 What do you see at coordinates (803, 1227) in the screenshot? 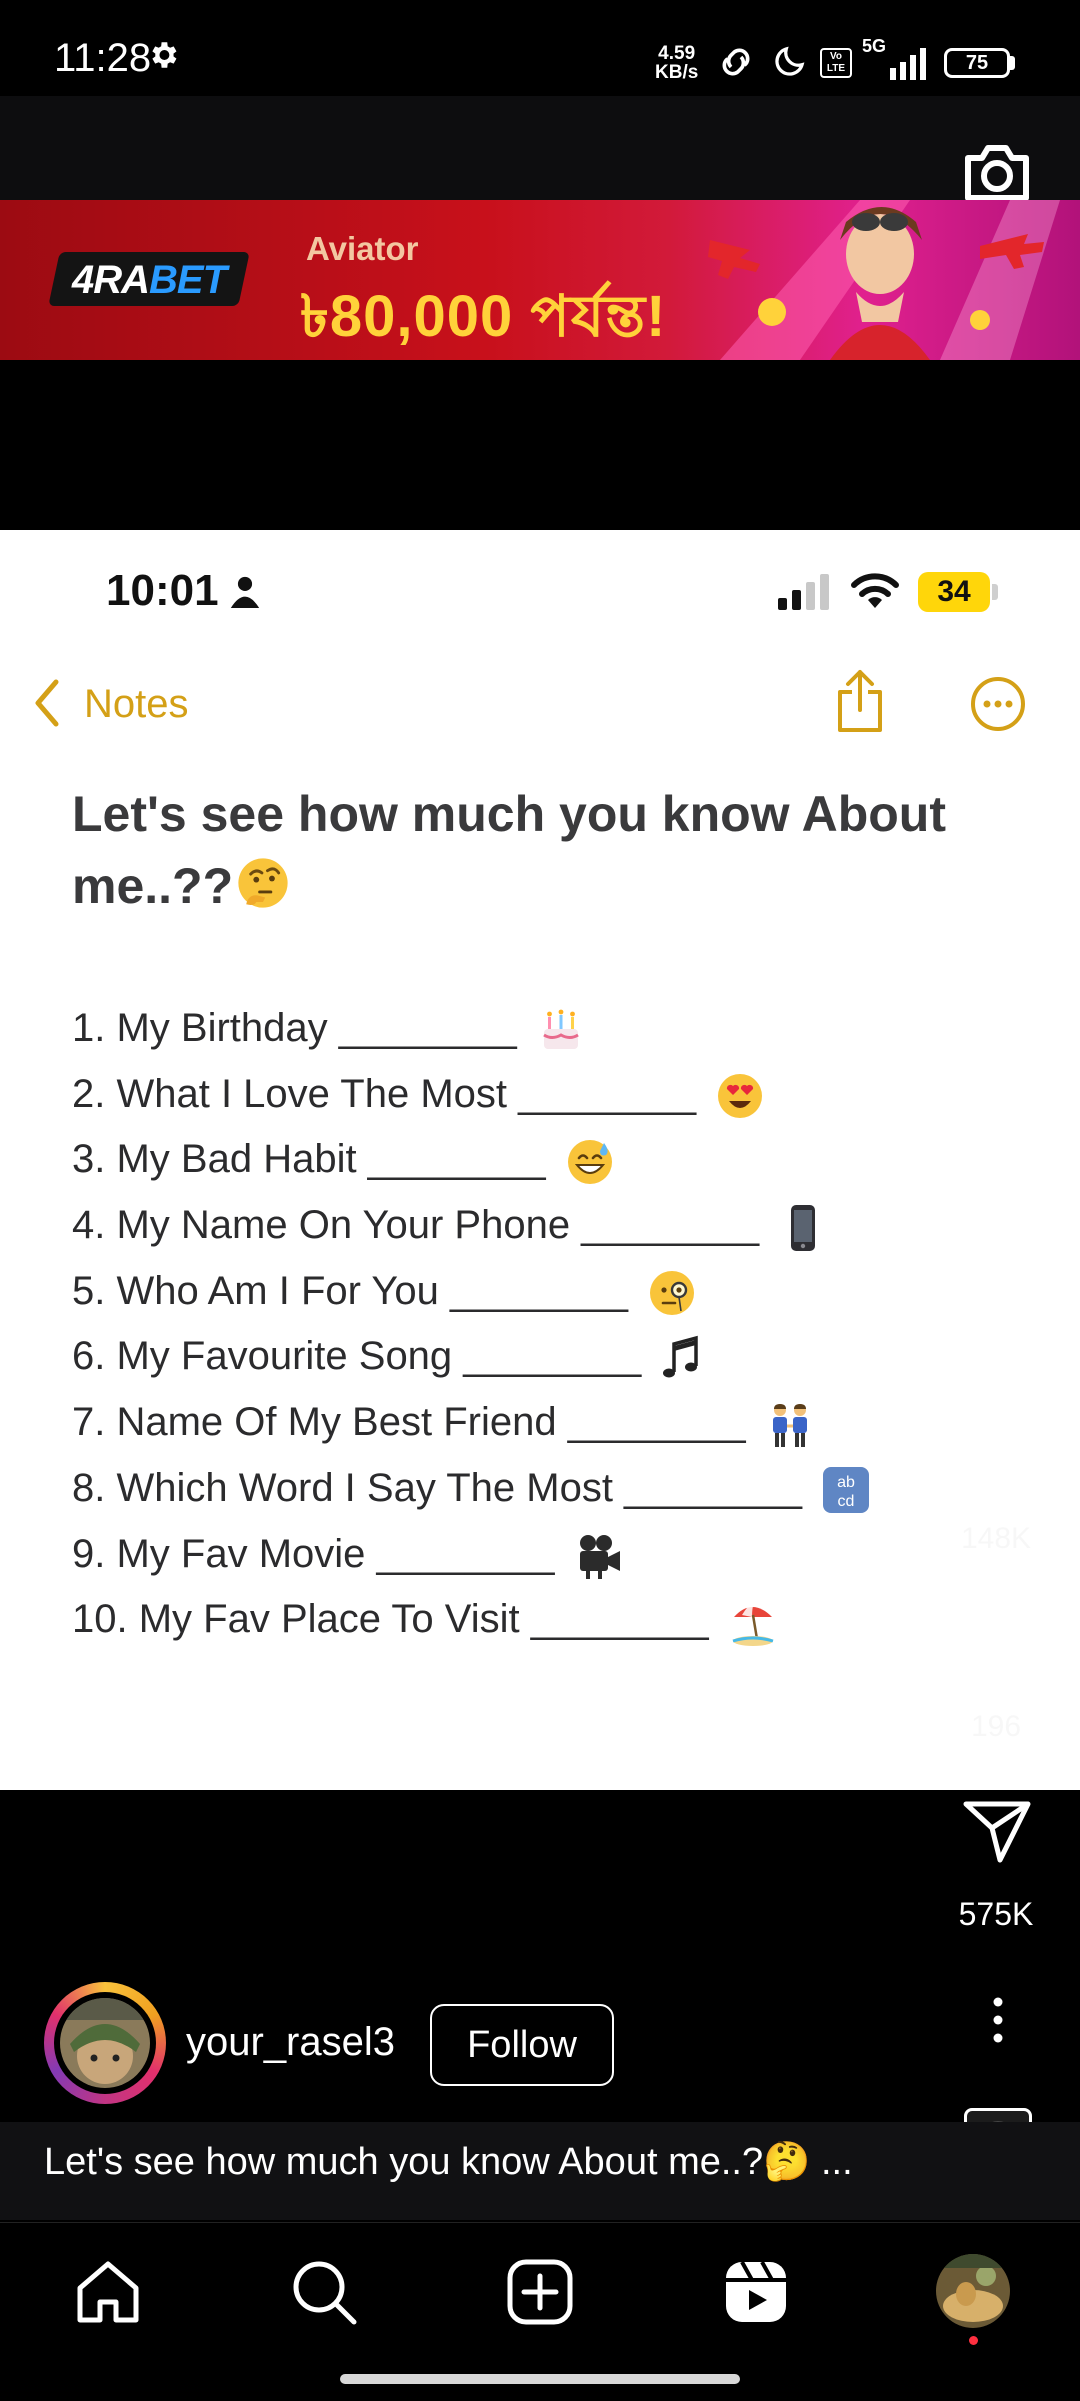
I see `mobile-phone-icon` at bounding box center [803, 1227].